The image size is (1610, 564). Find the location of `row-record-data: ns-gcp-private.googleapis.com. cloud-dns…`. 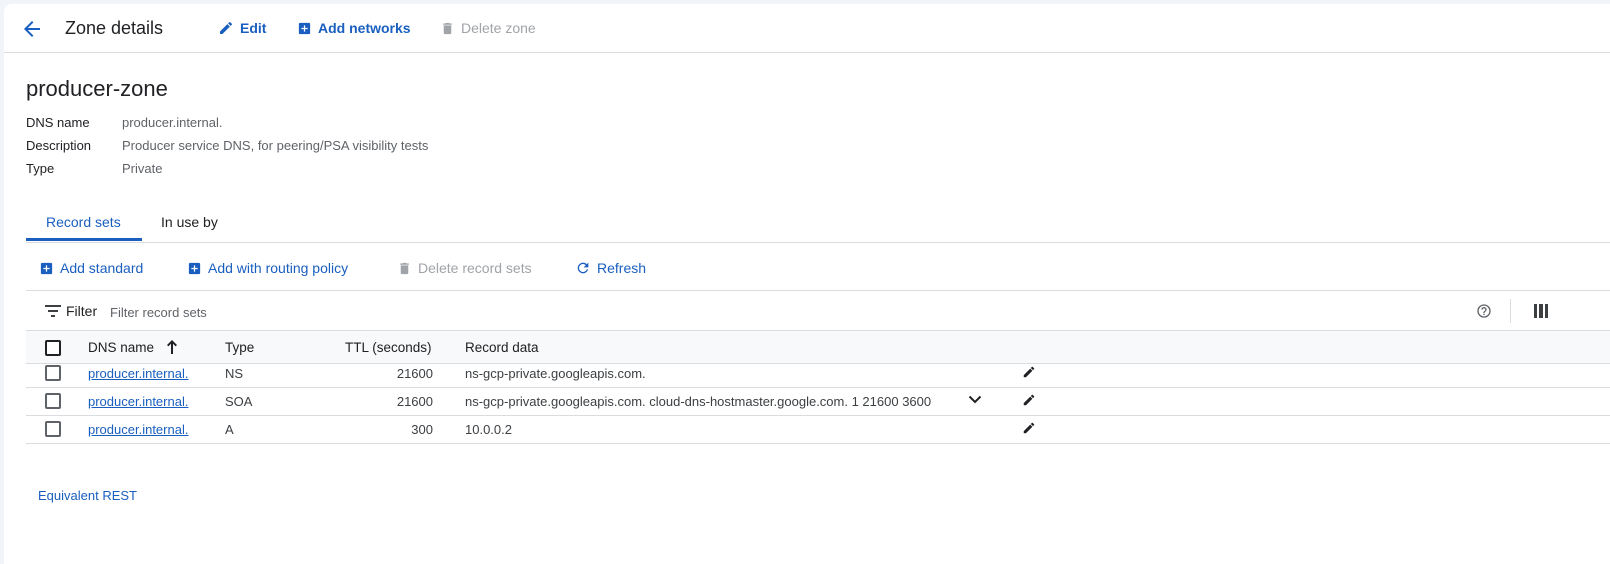

row-record-data: ns-gcp-private.googleapis.com. cloud-dns… is located at coordinates (698, 401).